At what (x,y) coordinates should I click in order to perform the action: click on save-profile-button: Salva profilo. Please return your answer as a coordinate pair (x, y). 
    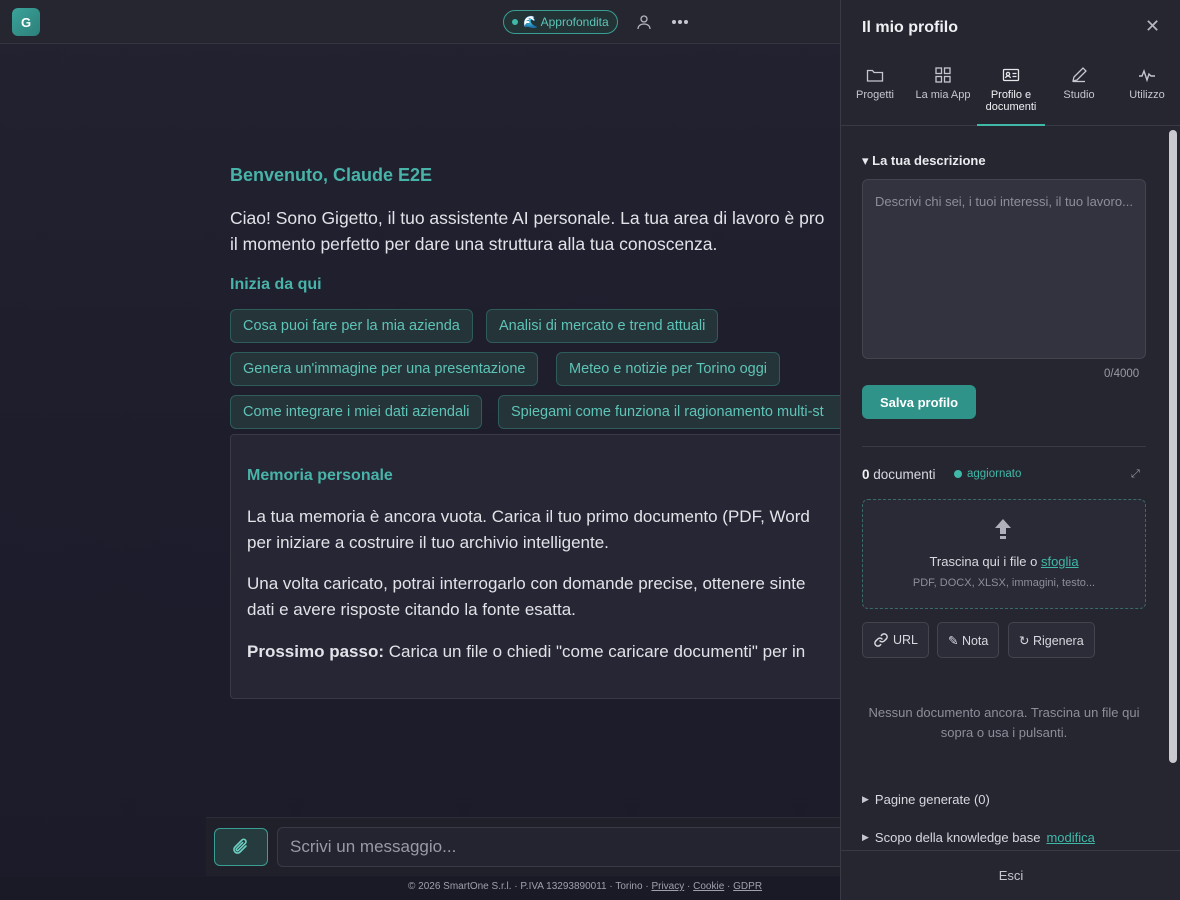
    Looking at the image, I should click on (919, 402).